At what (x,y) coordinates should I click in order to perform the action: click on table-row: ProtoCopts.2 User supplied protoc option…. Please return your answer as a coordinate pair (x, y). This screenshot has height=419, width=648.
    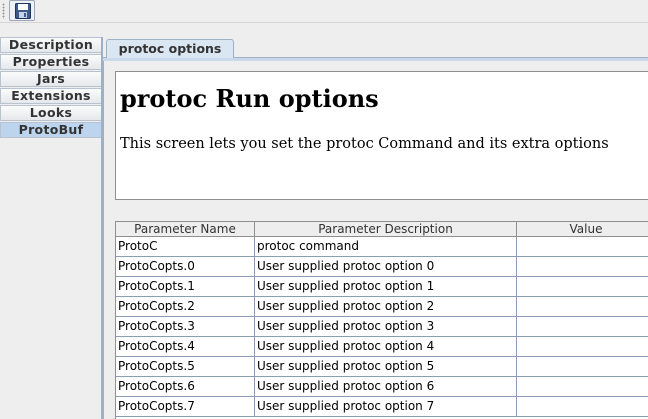
    Looking at the image, I should click on (382, 307).